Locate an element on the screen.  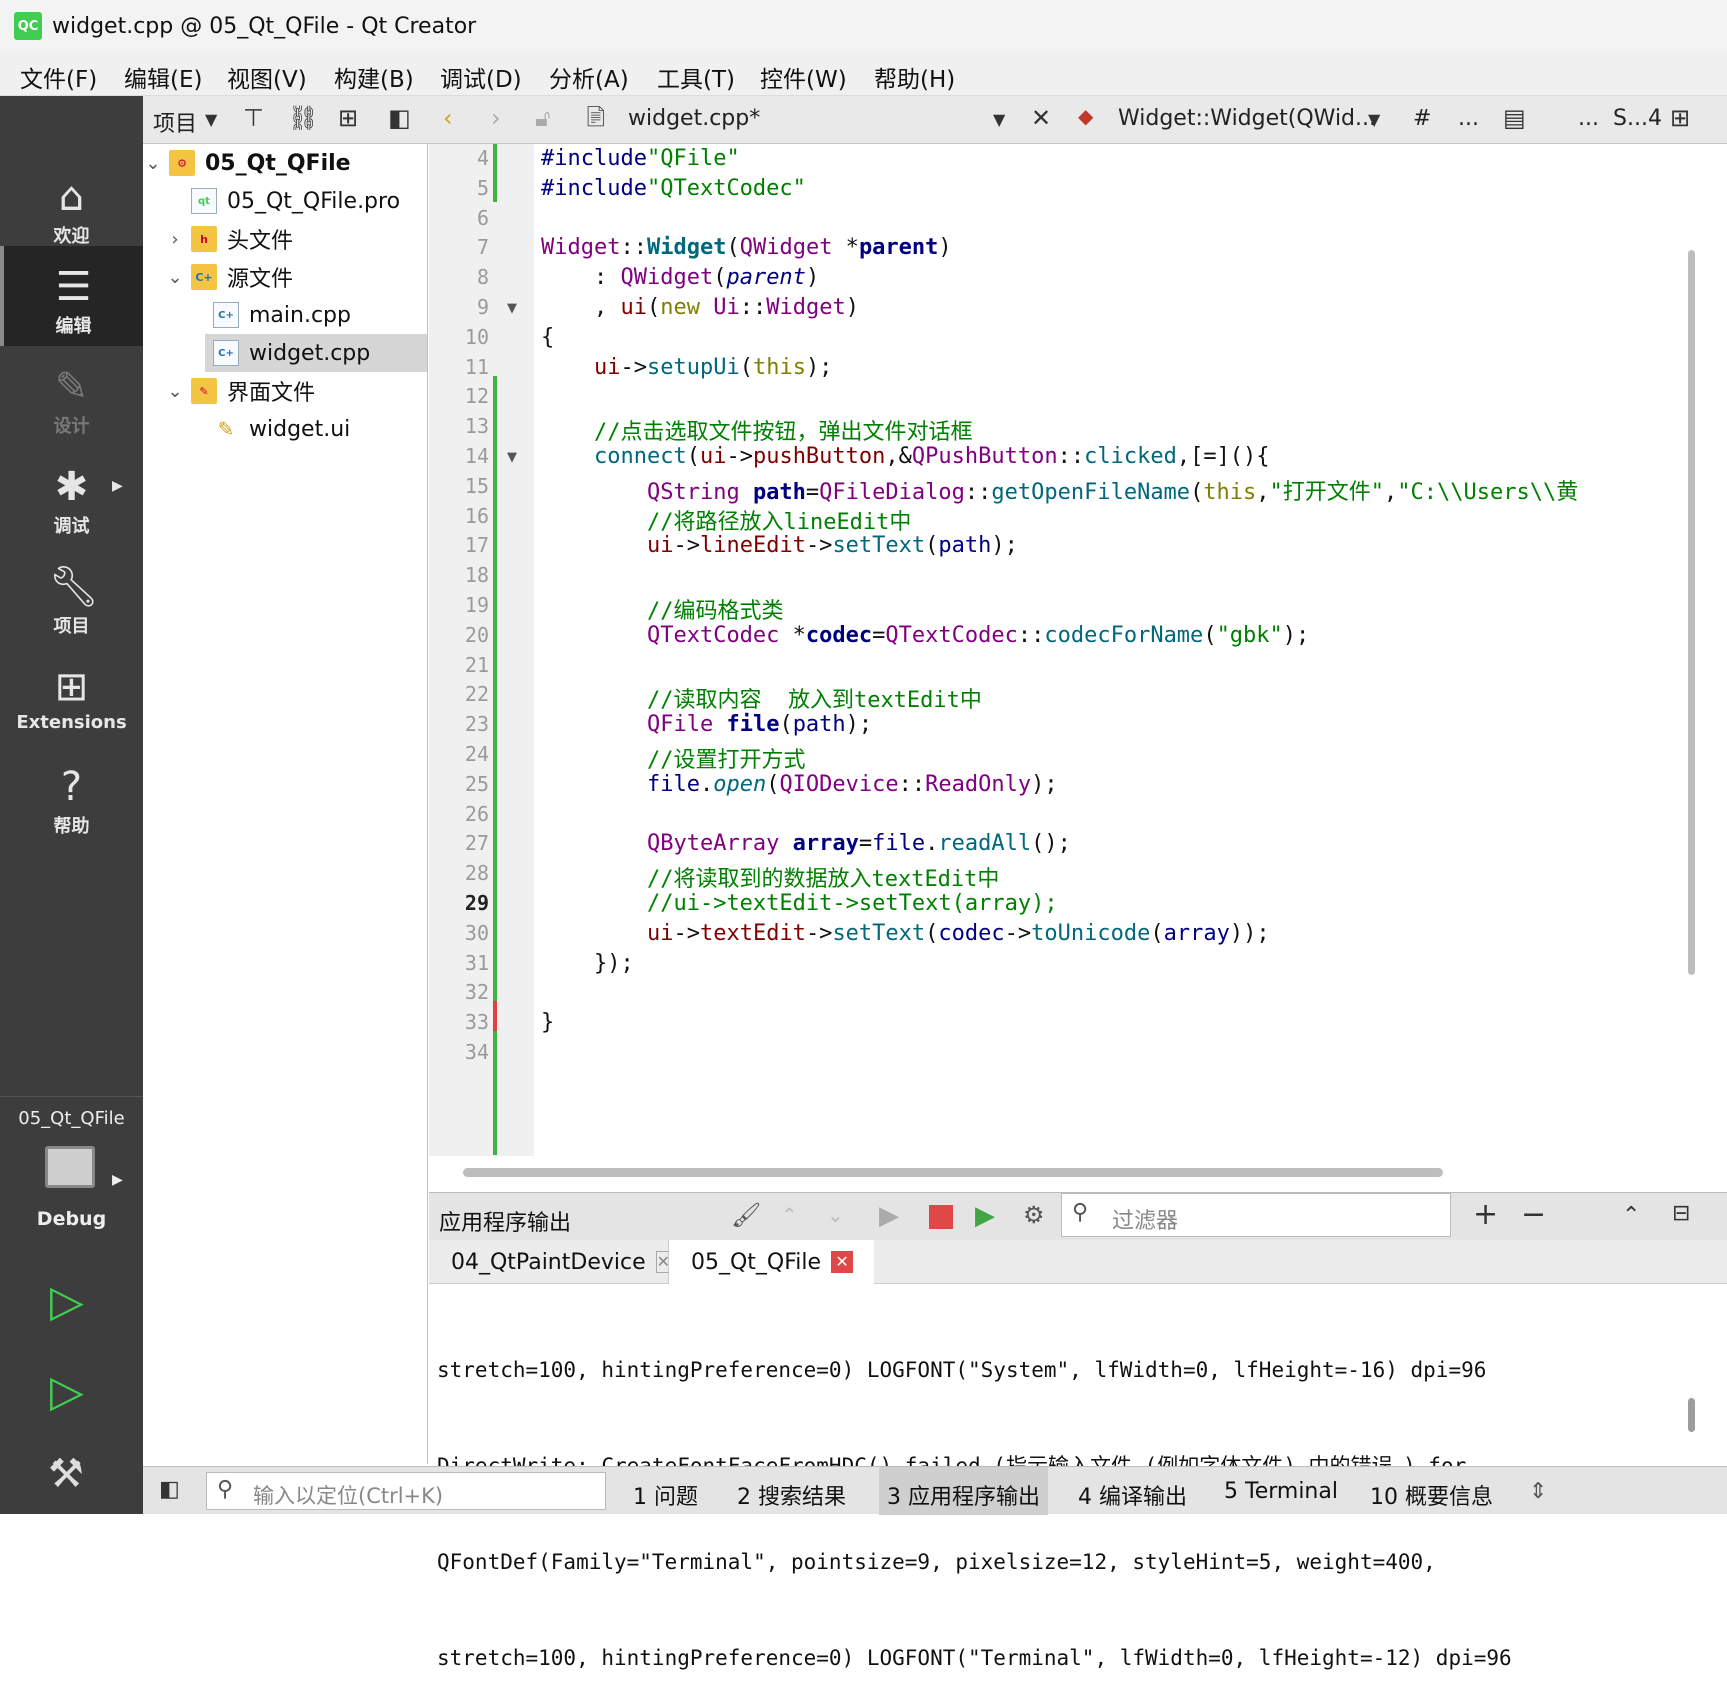
tree-item-project: ⌄ ⚙ 05_Qt_QFile is located at coordinates (247, 163).